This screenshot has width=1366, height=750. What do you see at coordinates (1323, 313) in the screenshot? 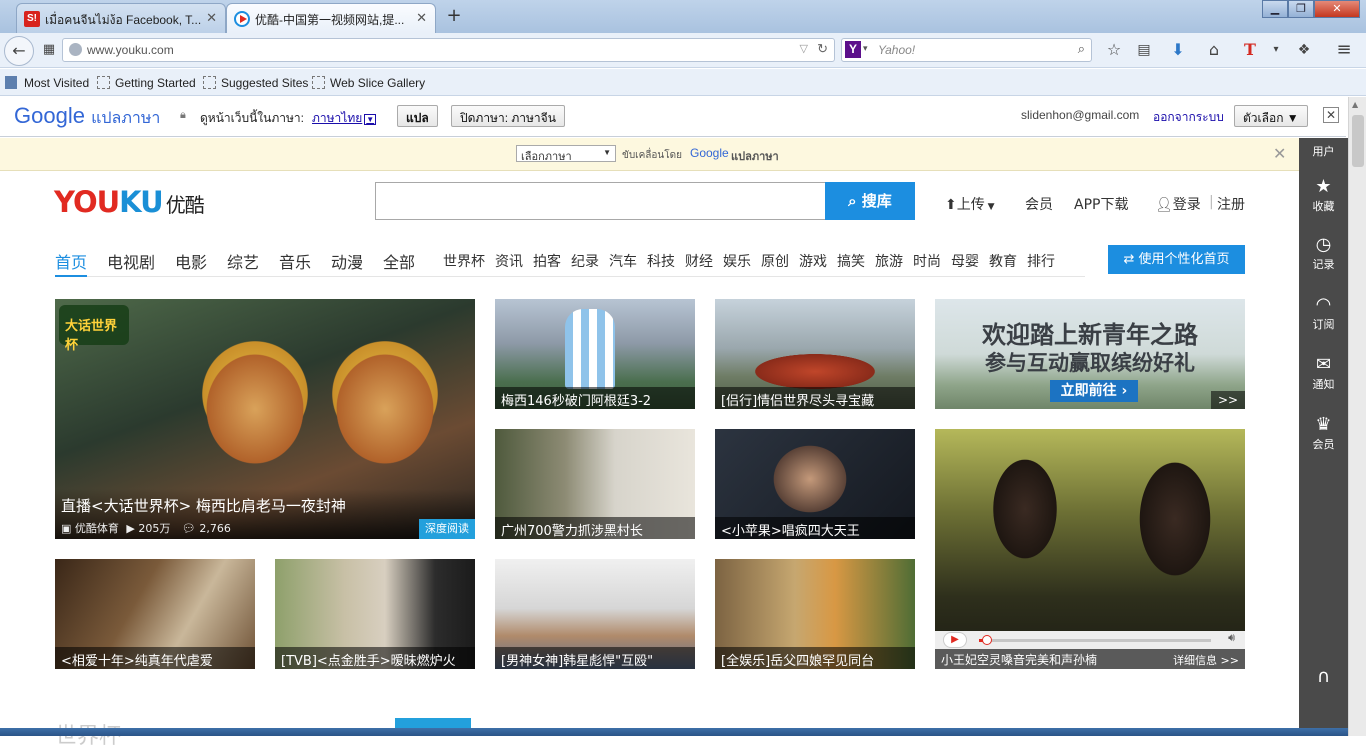
I see `sidebar-subscriptions: ◠ 订阅` at bounding box center [1323, 313].